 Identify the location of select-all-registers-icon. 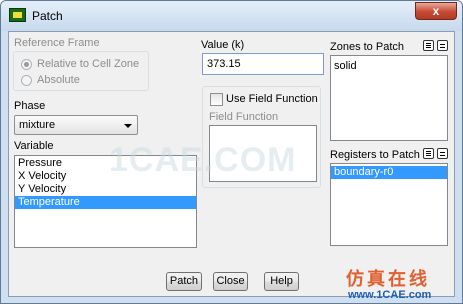
(428, 153).